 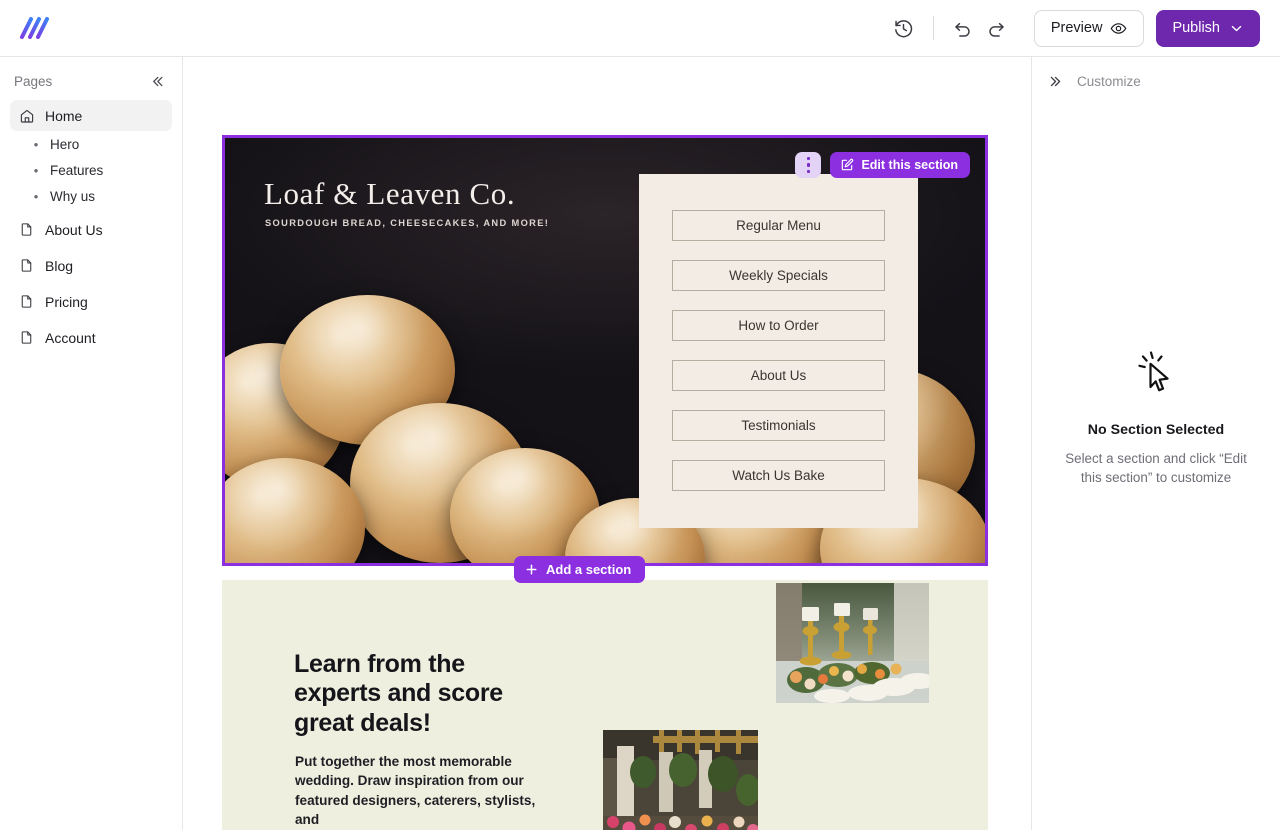 I want to click on history-icon, so click(x=904, y=28).